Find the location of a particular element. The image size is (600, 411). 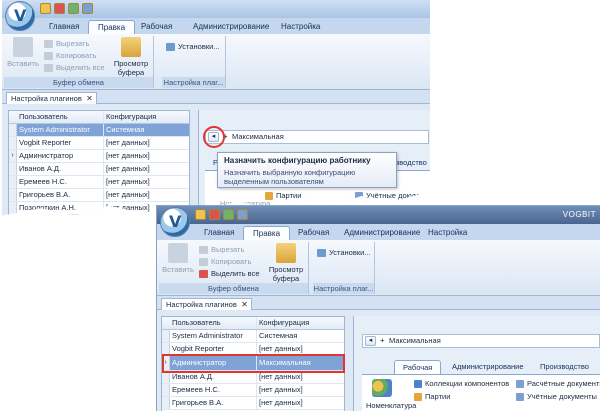

highlight-box is located at coordinates (253, 363).